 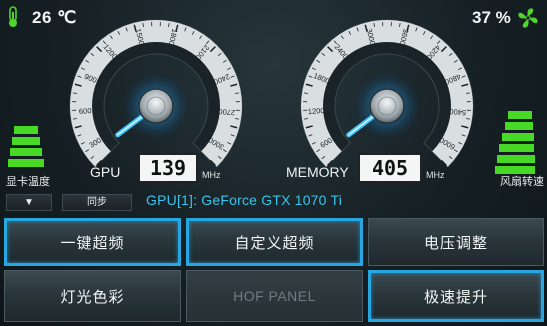 What do you see at coordinates (28, 182) in the screenshot?
I see `temperature-label: 显卡温度` at bounding box center [28, 182].